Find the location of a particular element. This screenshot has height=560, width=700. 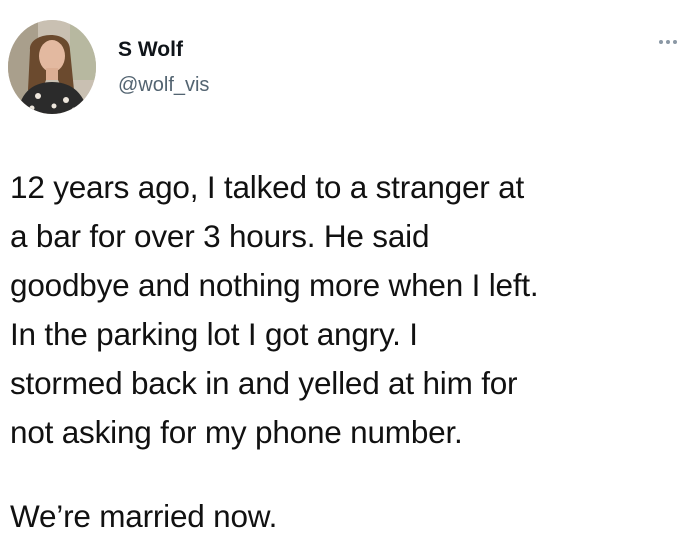

more-options-button is located at coordinates (668, 42).